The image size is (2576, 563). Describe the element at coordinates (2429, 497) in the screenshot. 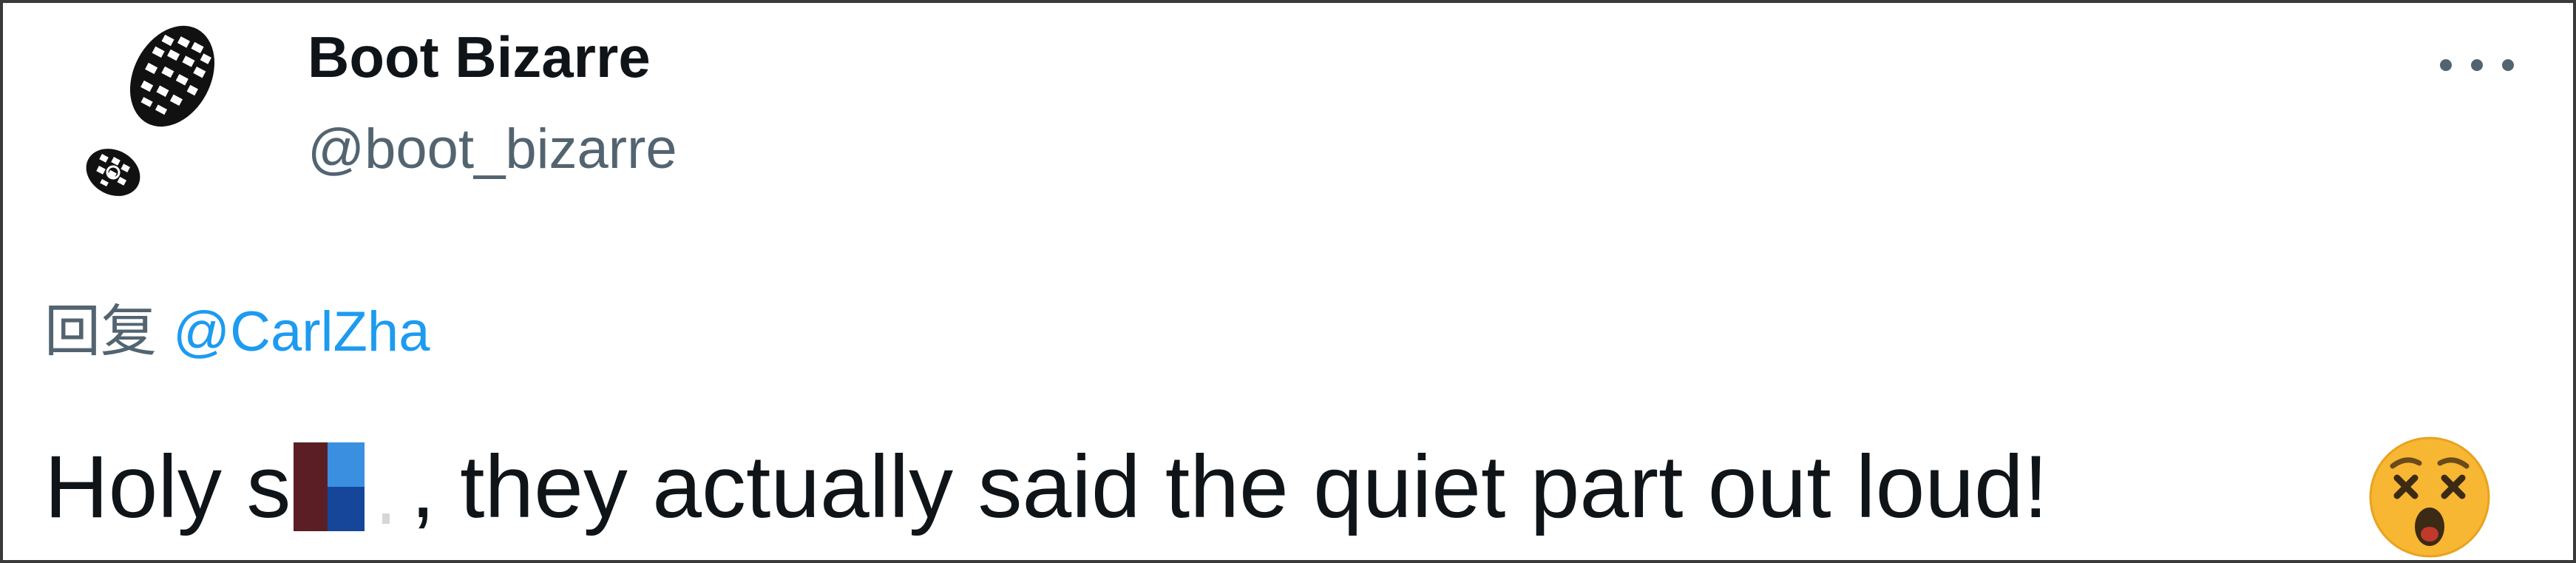

I see `dizzy-face-emoji-icon` at that location.